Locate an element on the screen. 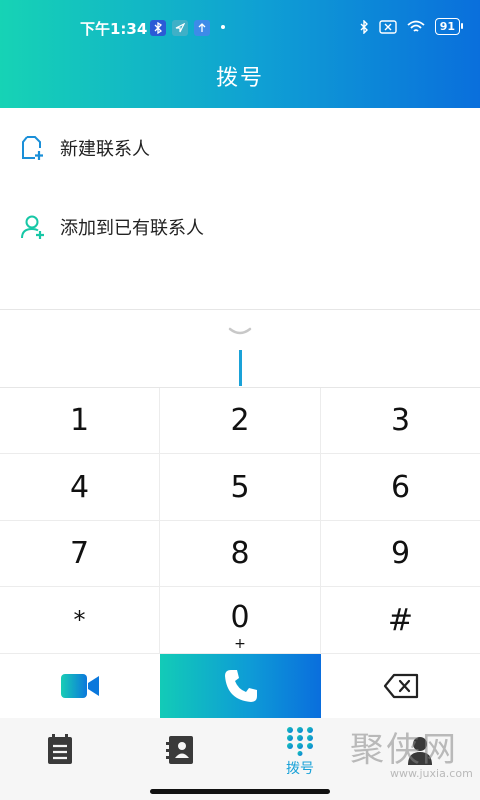  new-contact-icon is located at coordinates (32, 148).